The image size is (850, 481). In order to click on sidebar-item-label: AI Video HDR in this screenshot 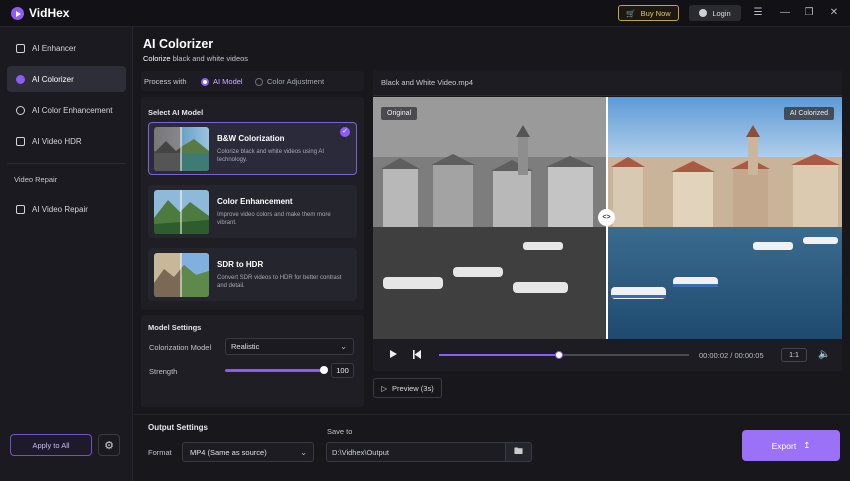, I will do `click(57, 141)`.